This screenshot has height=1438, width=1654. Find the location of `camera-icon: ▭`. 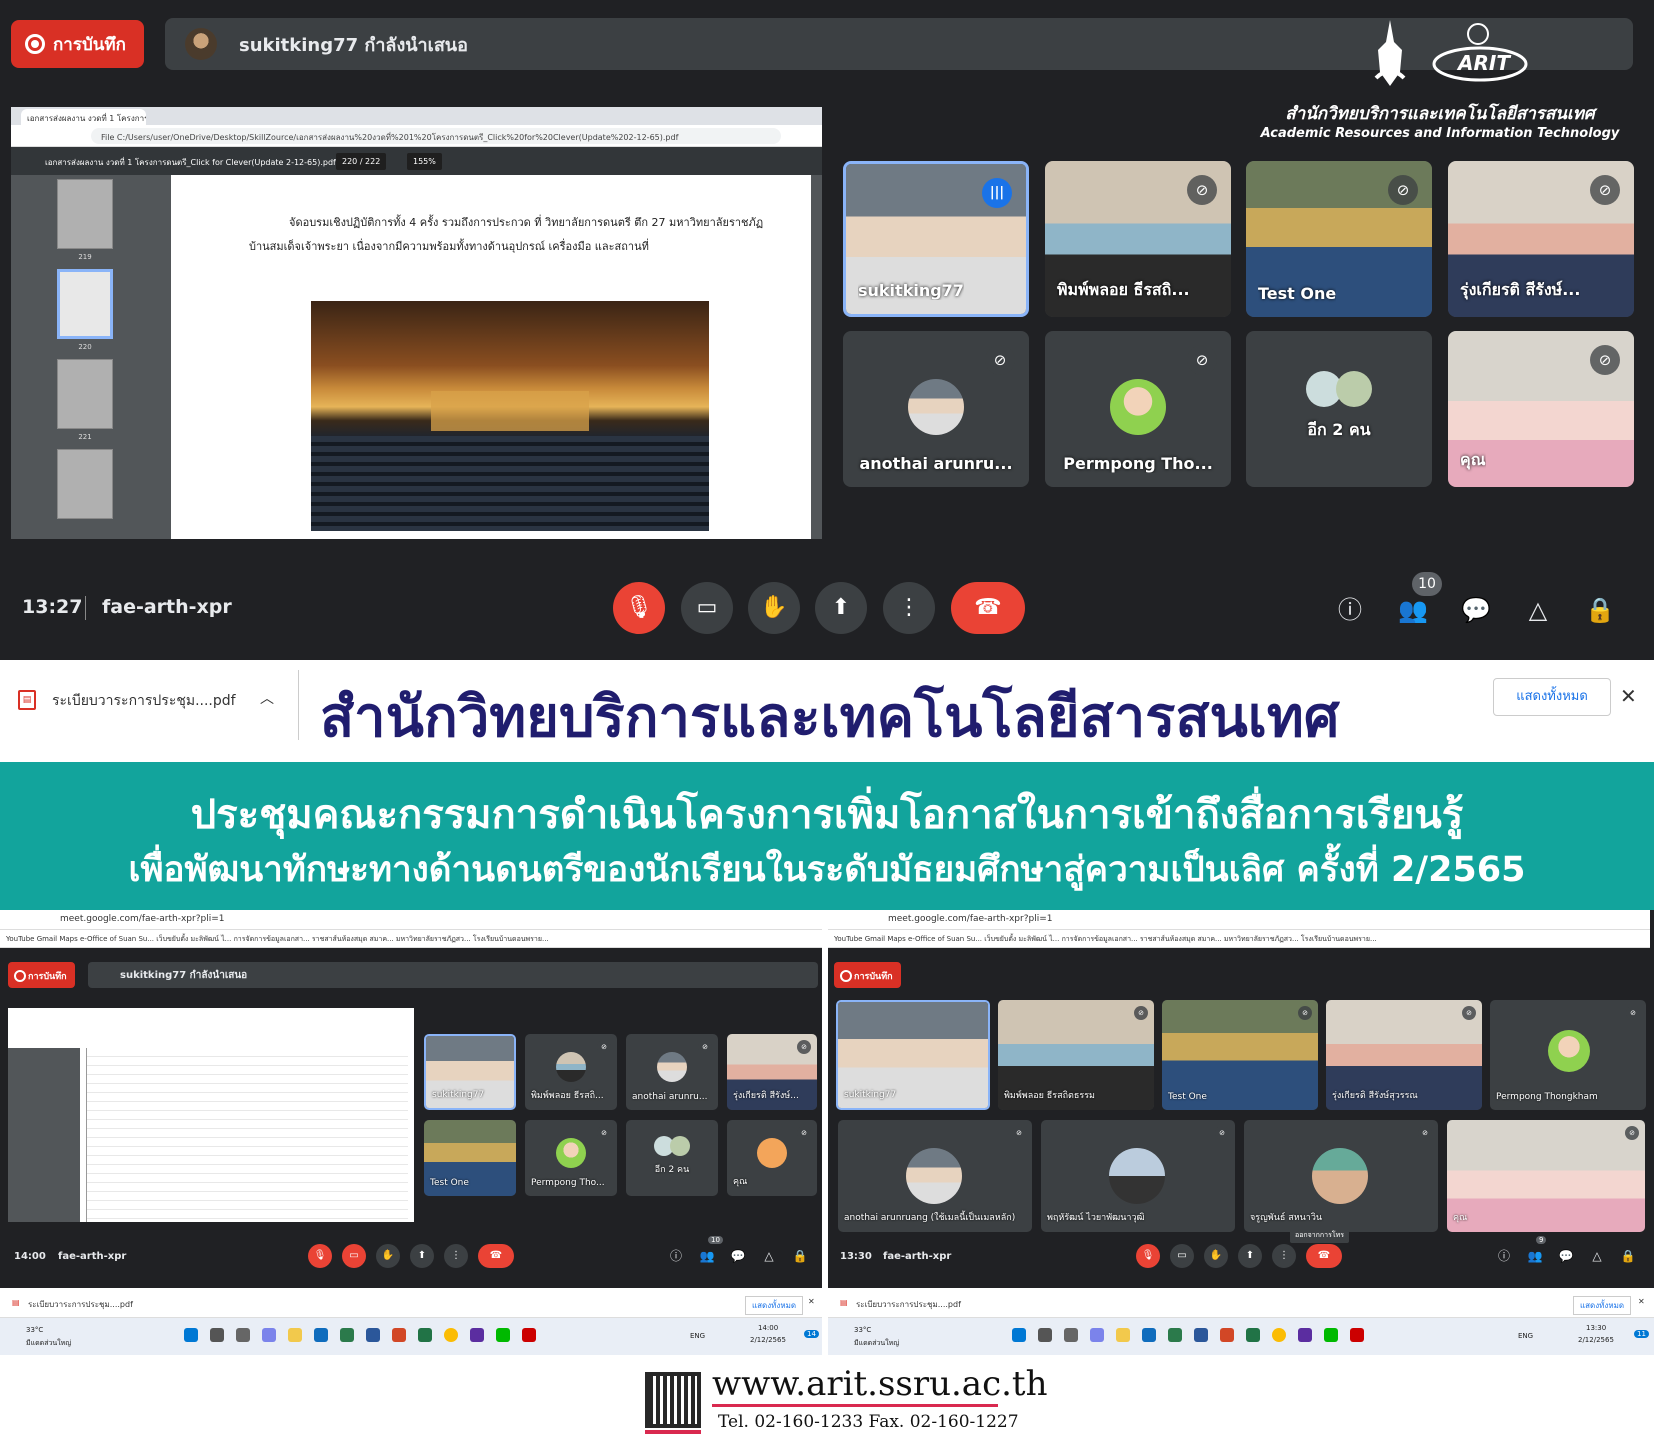

camera-icon: ▭ is located at coordinates (1182, 1256).